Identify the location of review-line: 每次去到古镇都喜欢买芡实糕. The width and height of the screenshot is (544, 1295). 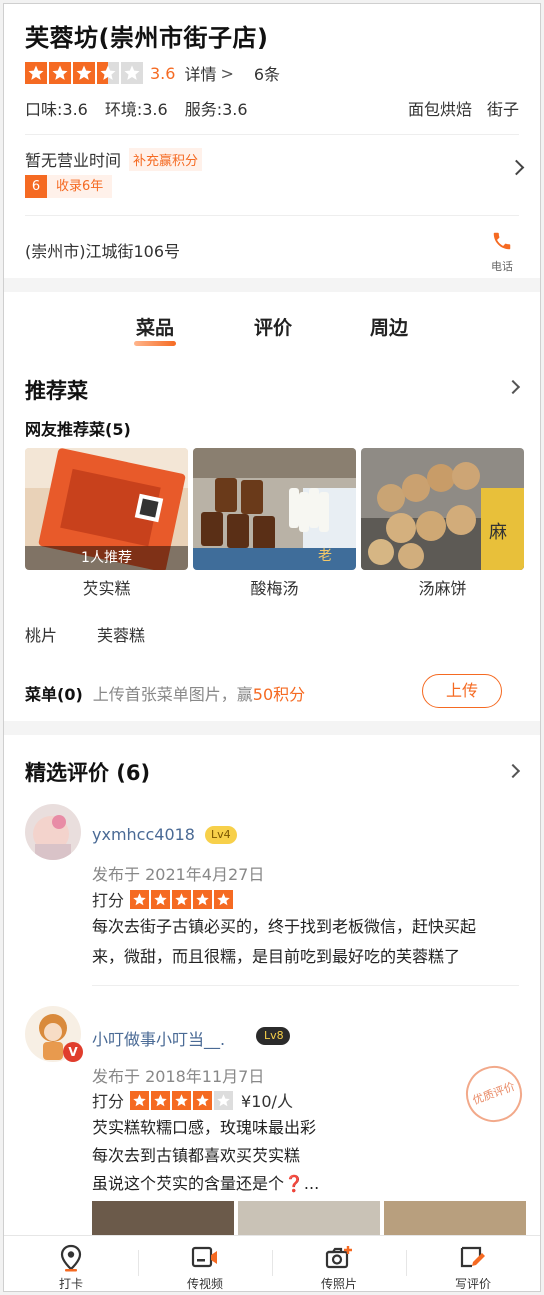
(196, 1155).